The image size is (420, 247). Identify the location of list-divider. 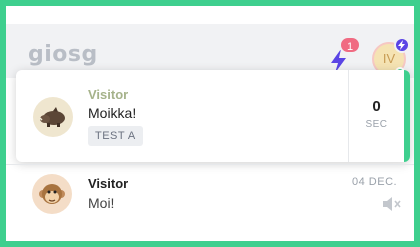
(210, 164).